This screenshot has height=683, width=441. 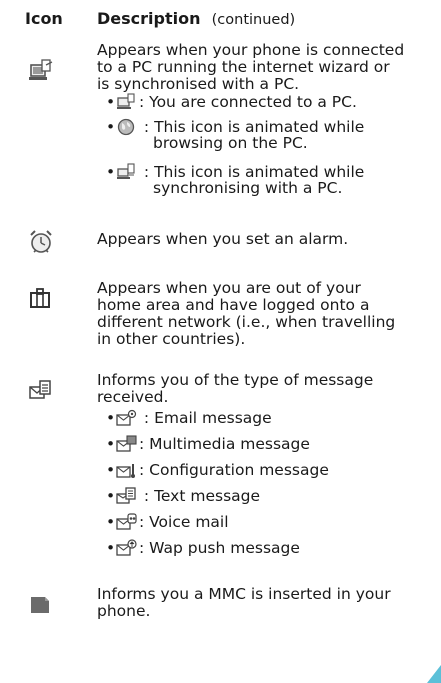 I want to click on description-line: is synchronised with a PC., so click(x=198, y=84).